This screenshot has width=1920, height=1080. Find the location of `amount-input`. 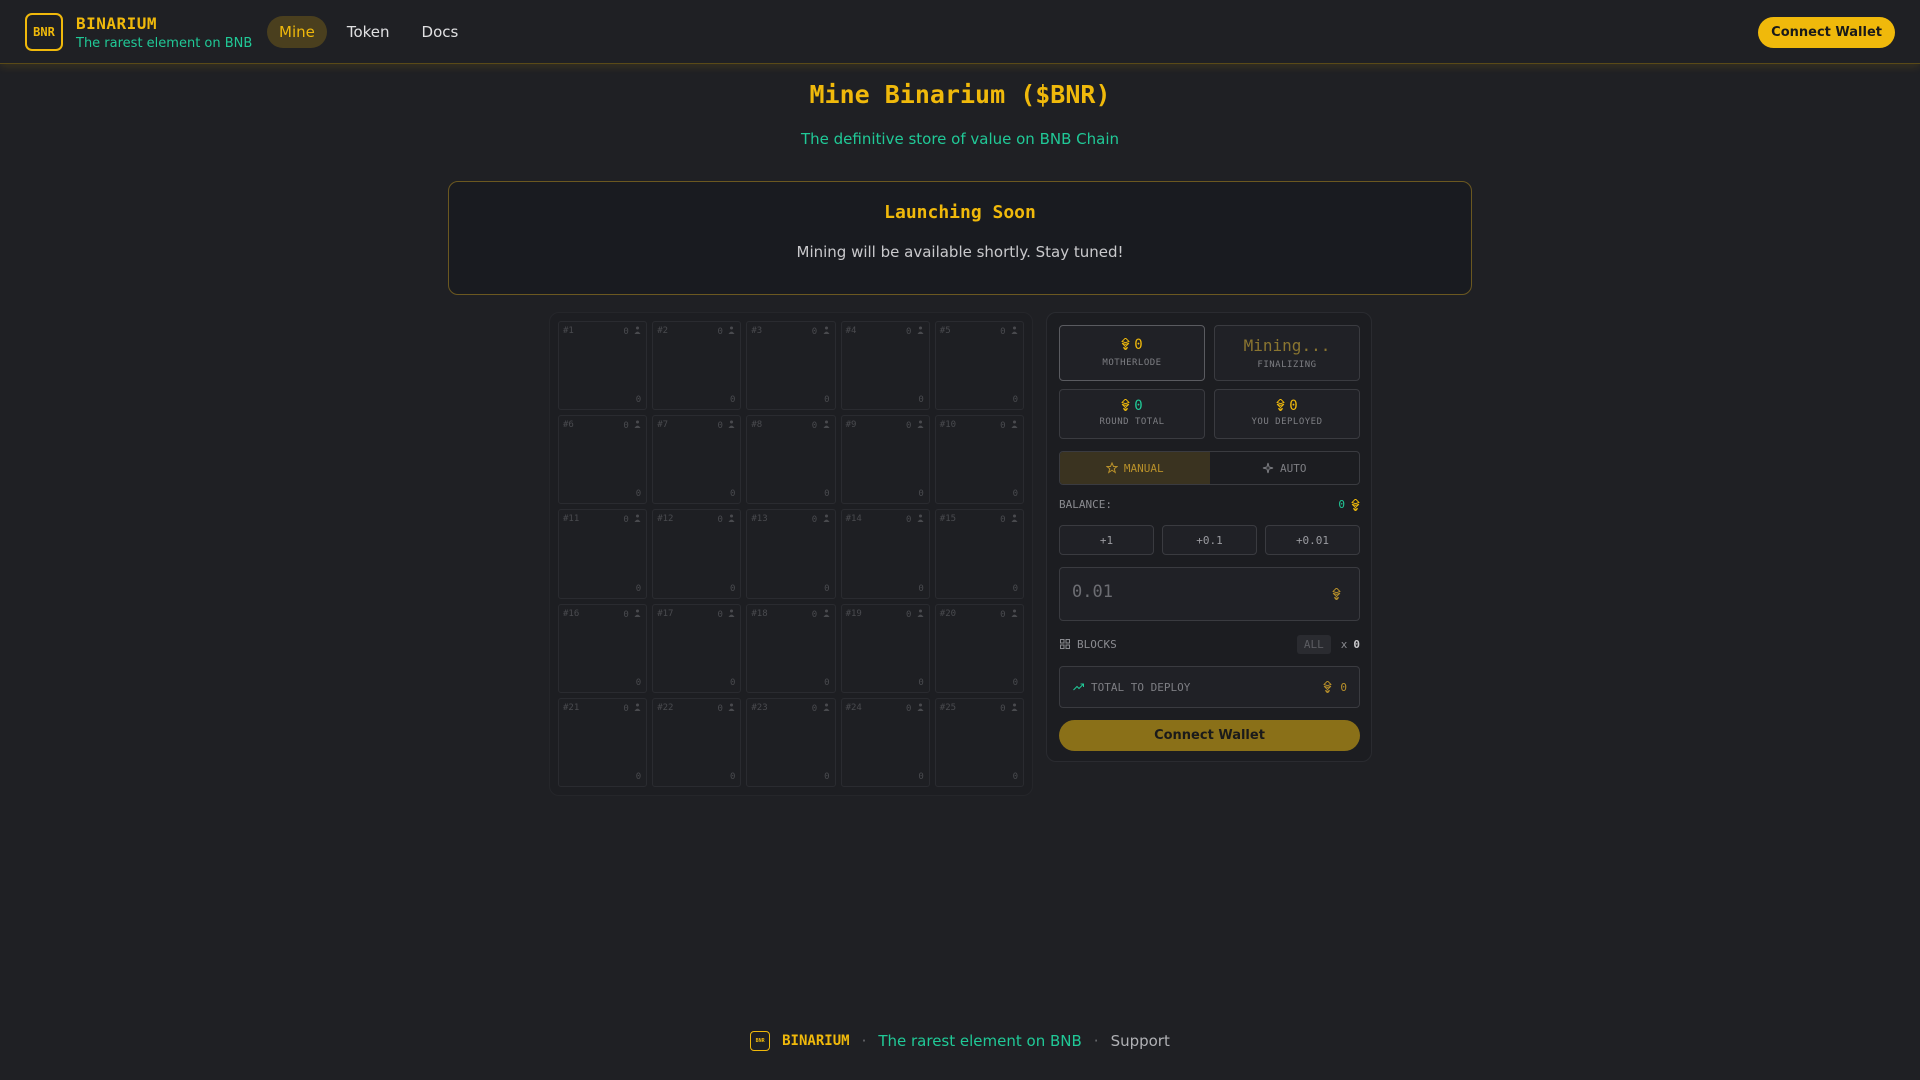

amount-input is located at coordinates (1192, 592).